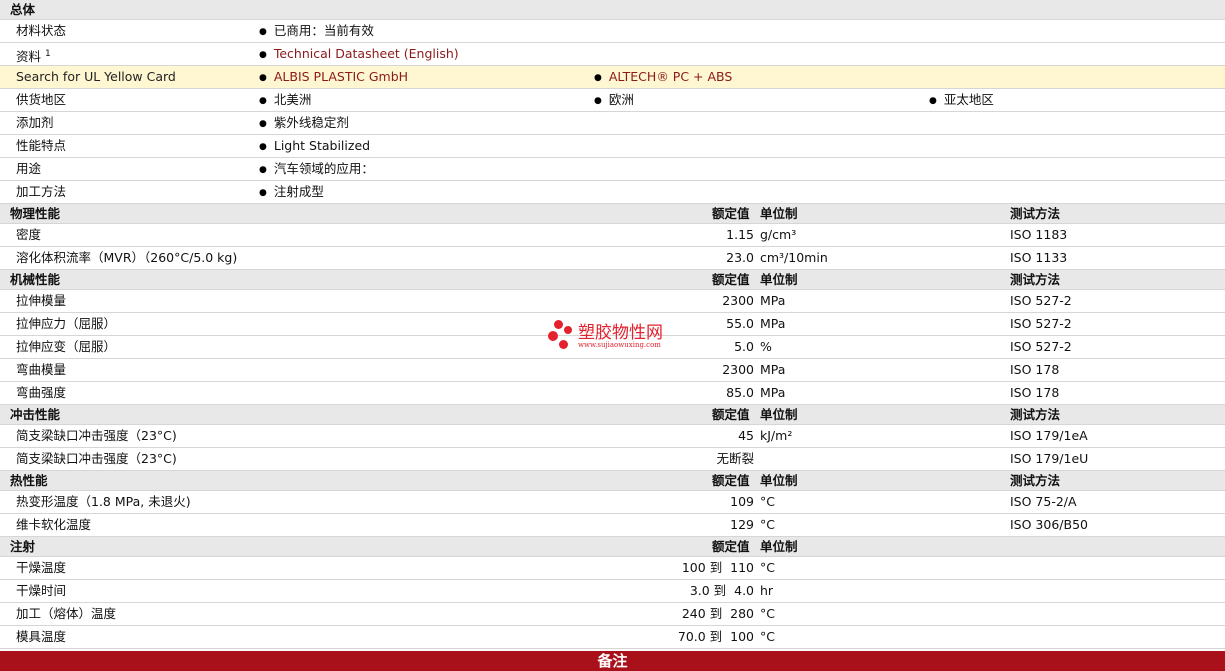 The width and height of the screenshot is (1225, 671). Describe the element at coordinates (742, 524) in the screenshot. I see `row-value: 129` at that location.